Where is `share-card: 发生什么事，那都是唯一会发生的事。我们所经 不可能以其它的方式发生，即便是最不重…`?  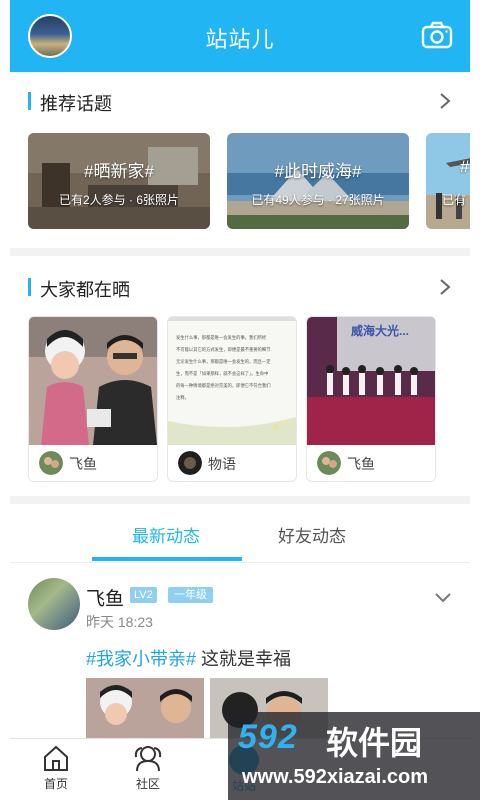
share-card: 发生什么事，那都是唯一会发生的事。我们所经 不可能以其它的方式发生，即便是最不重… is located at coordinates (232, 399).